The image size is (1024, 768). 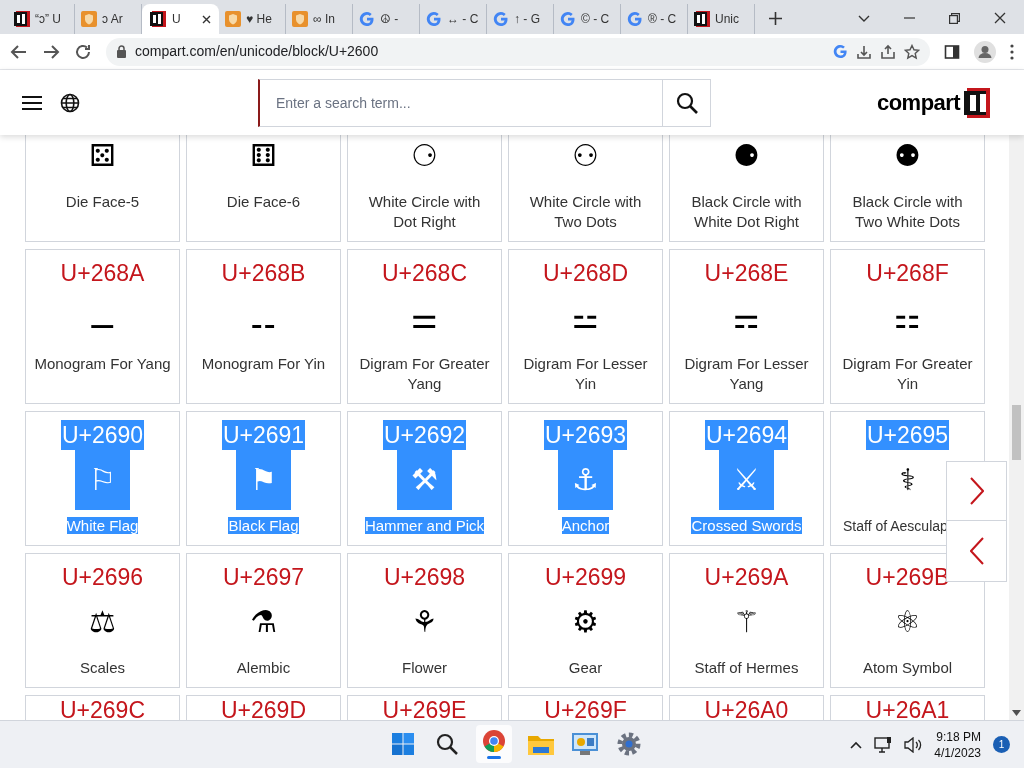 What do you see at coordinates (913, 744) in the screenshot?
I see `volume-icon` at bounding box center [913, 744].